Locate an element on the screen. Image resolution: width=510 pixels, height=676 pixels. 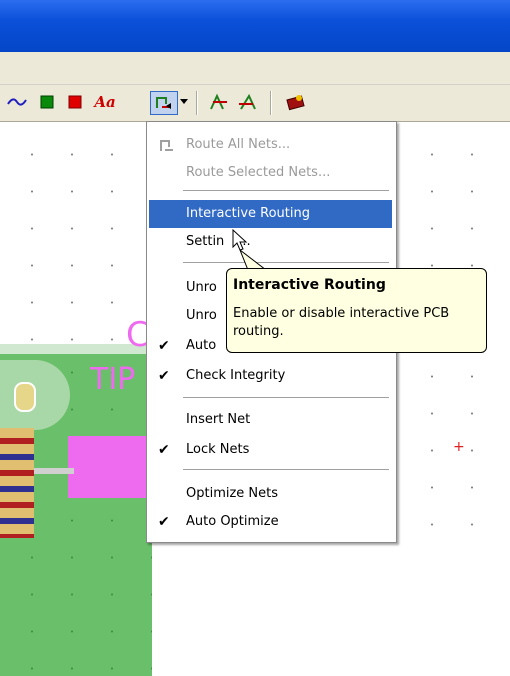
mouse-cursor-icon is located at coordinates (240, 240).